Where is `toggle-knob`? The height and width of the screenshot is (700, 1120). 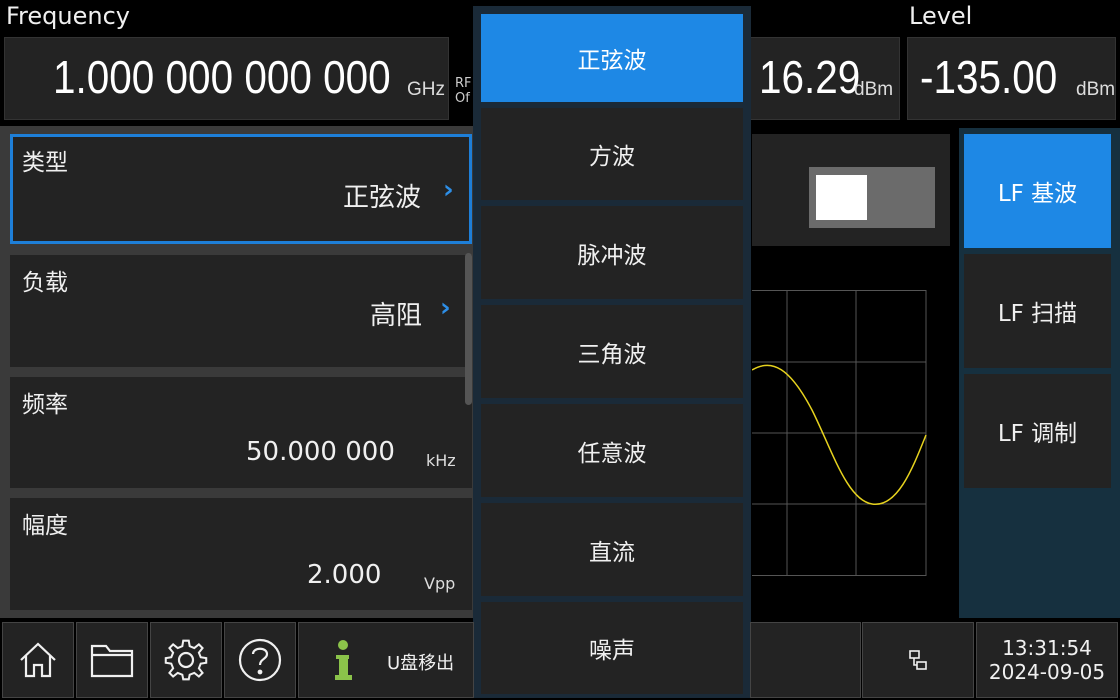
toggle-knob is located at coordinates (841, 197).